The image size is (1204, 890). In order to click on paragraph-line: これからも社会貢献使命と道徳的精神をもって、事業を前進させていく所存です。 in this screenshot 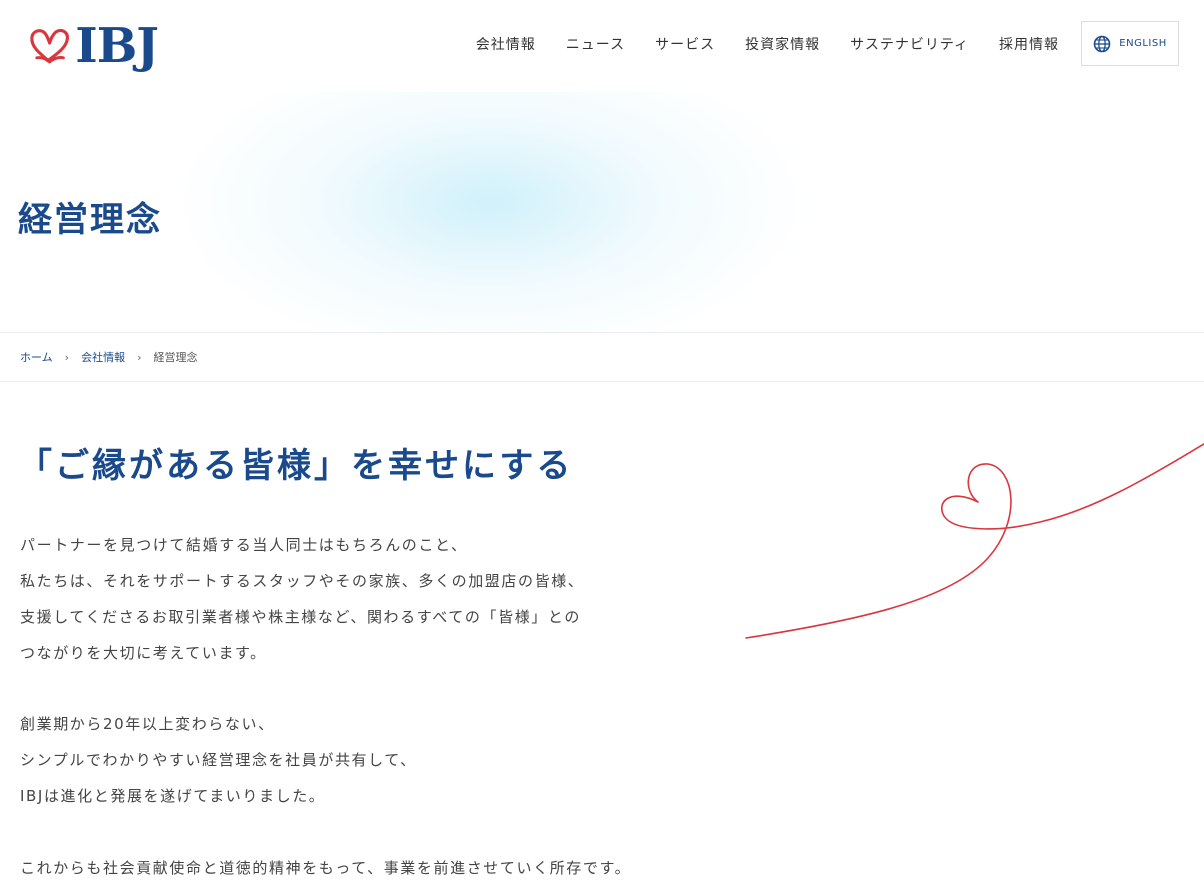, I will do `click(326, 868)`.